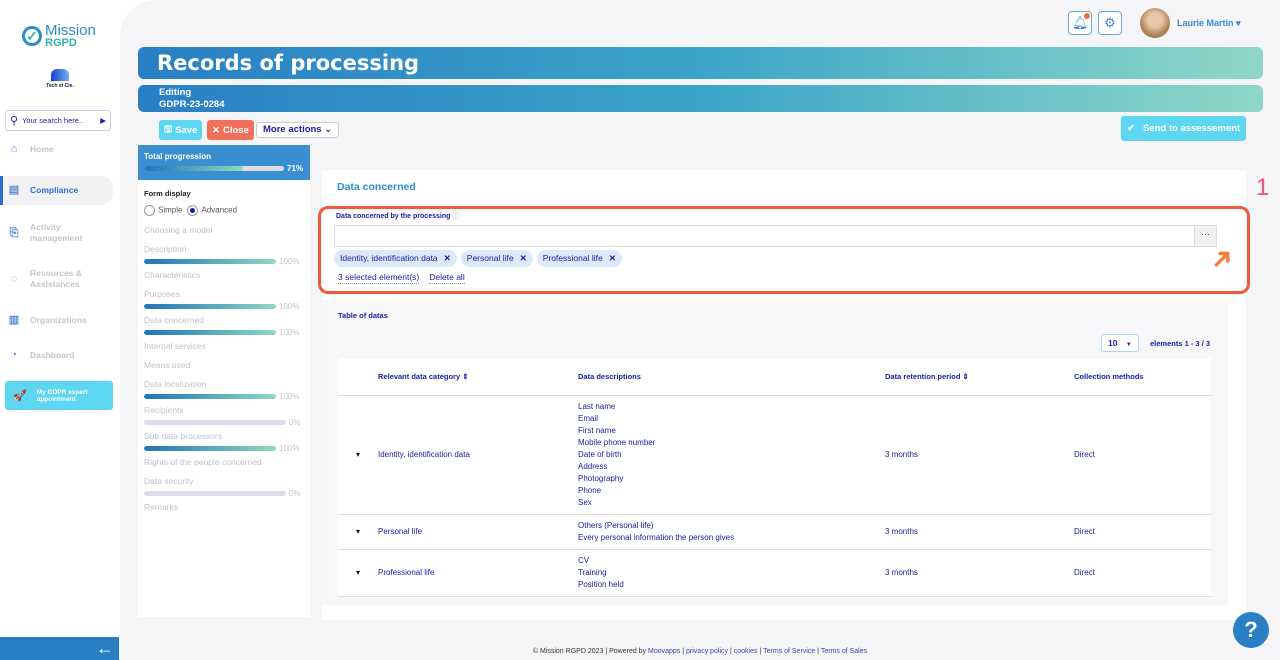 The width and height of the screenshot is (1280, 660). What do you see at coordinates (1205, 23) in the screenshot?
I see `user-name: Laurie Martin` at bounding box center [1205, 23].